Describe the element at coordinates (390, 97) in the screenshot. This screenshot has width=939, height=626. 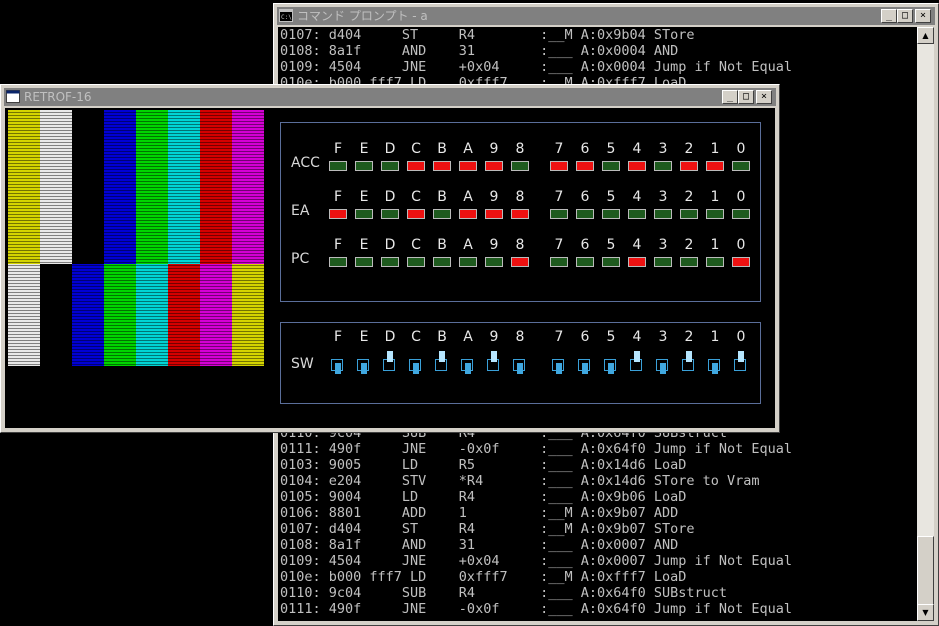
I see `retrof16-titlebar: RETROF-16 _ □ ×` at that location.